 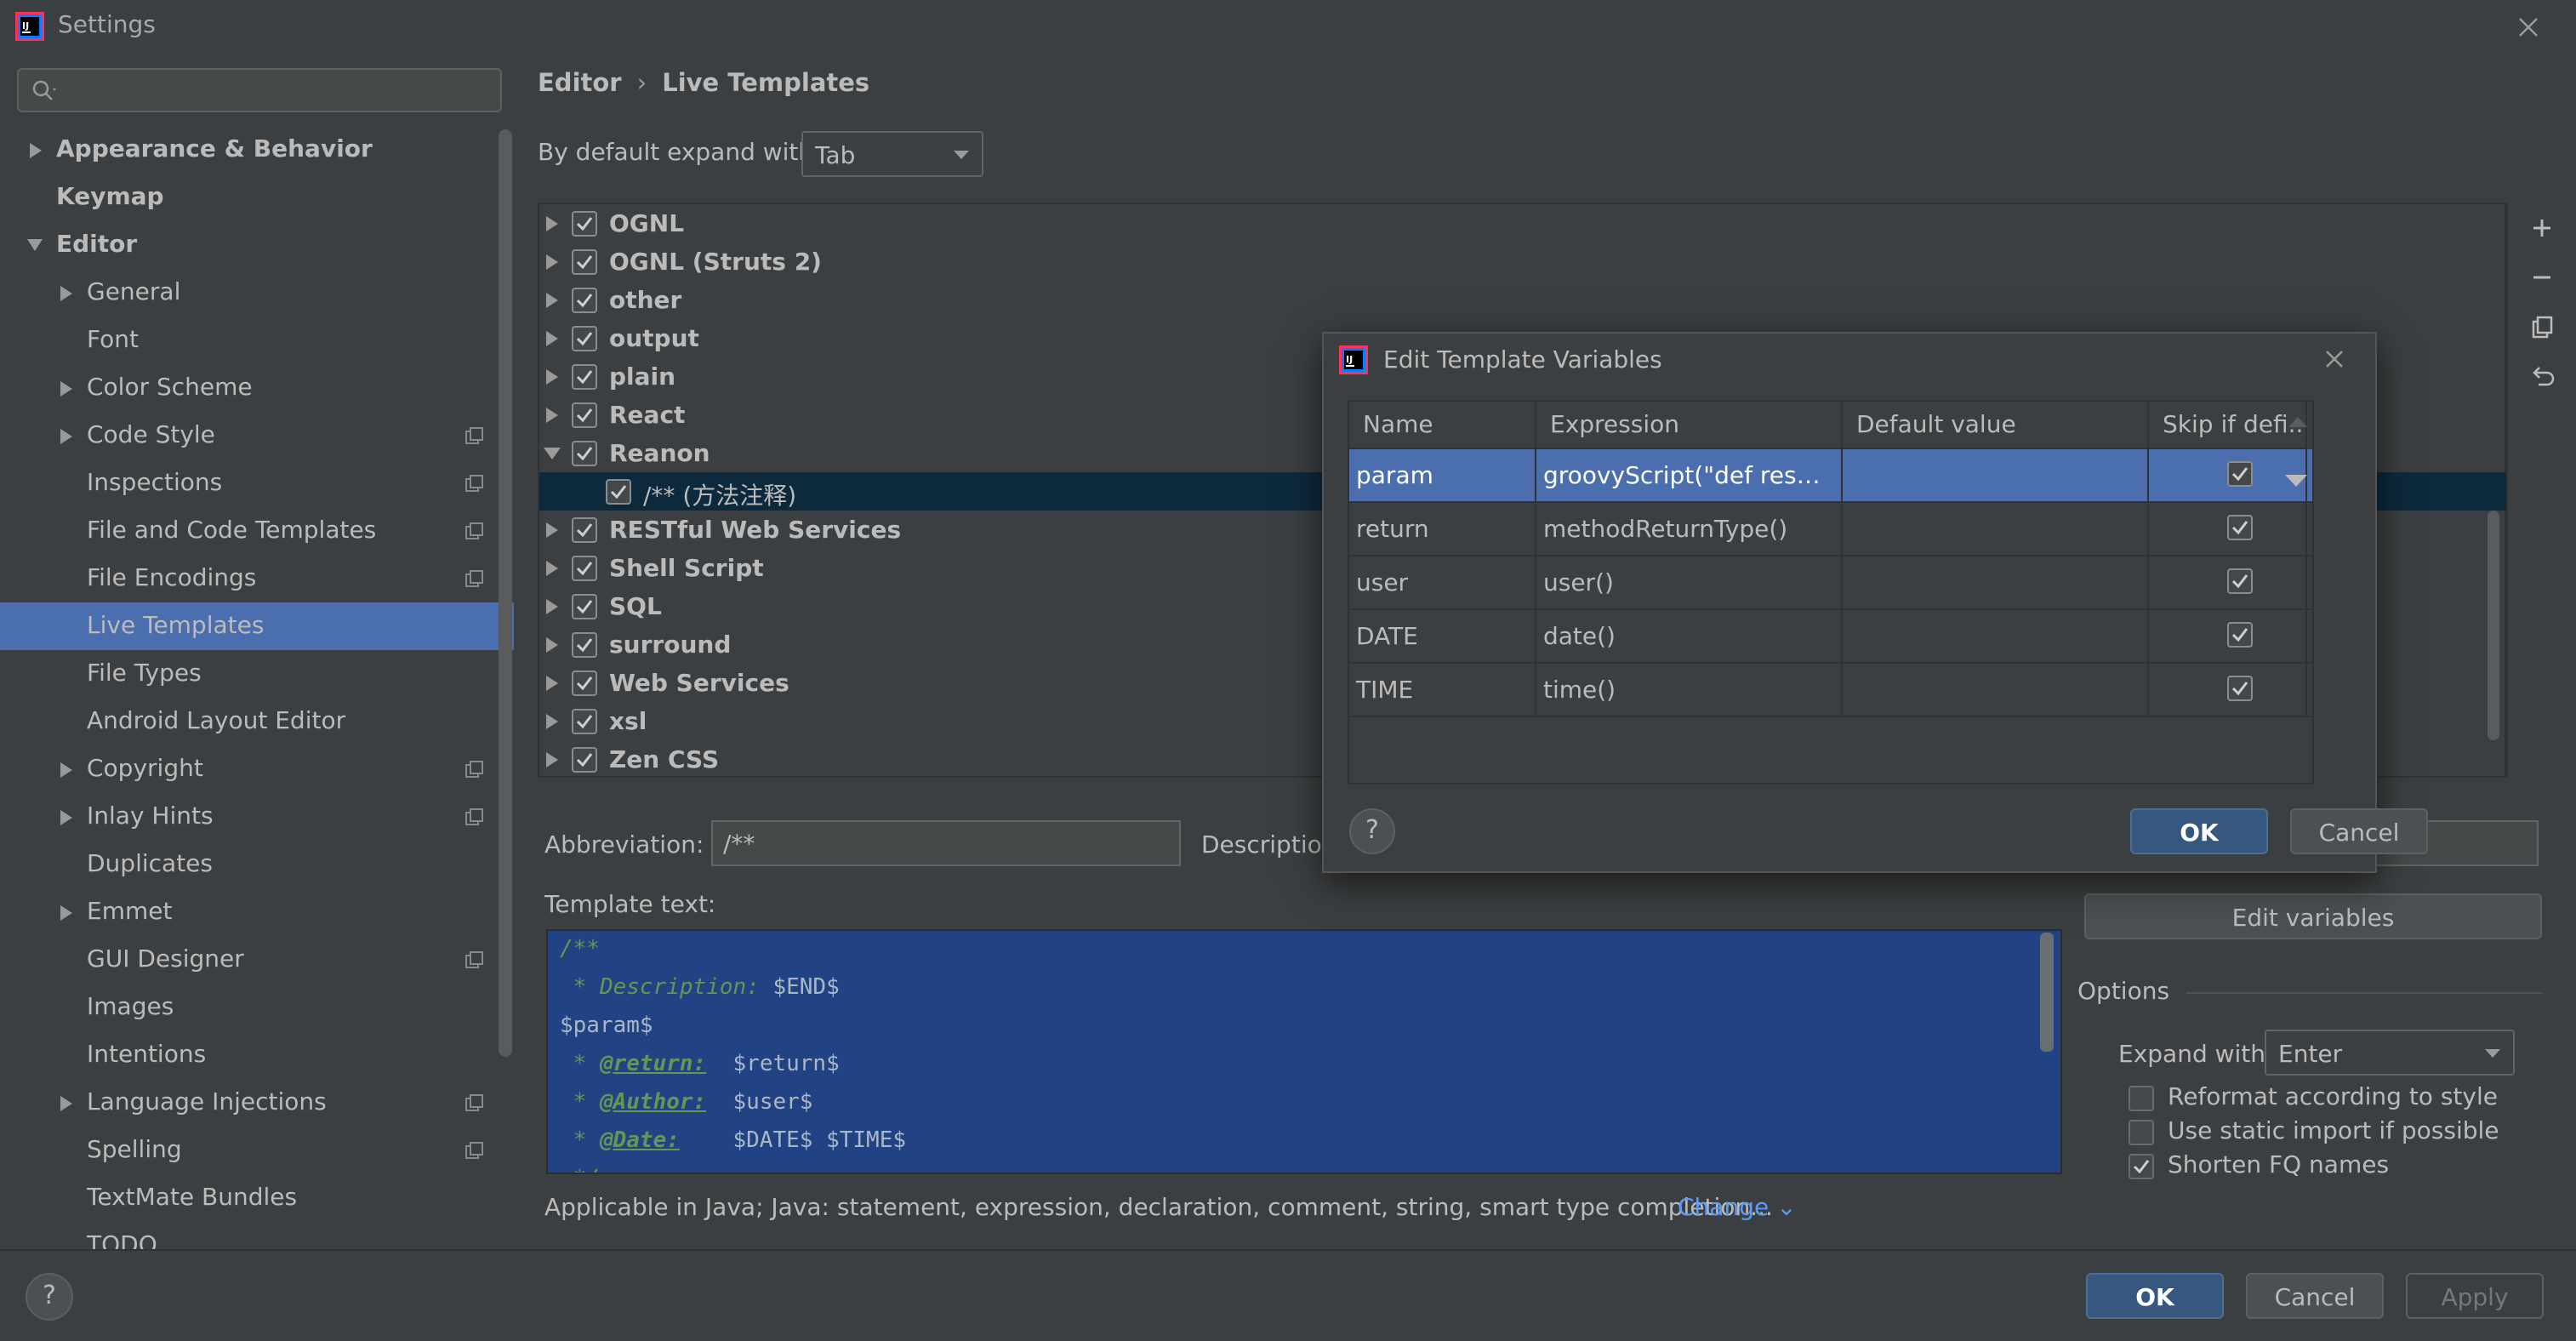 What do you see at coordinates (1690, 636) in the screenshot?
I see `cell-expression: date()` at bounding box center [1690, 636].